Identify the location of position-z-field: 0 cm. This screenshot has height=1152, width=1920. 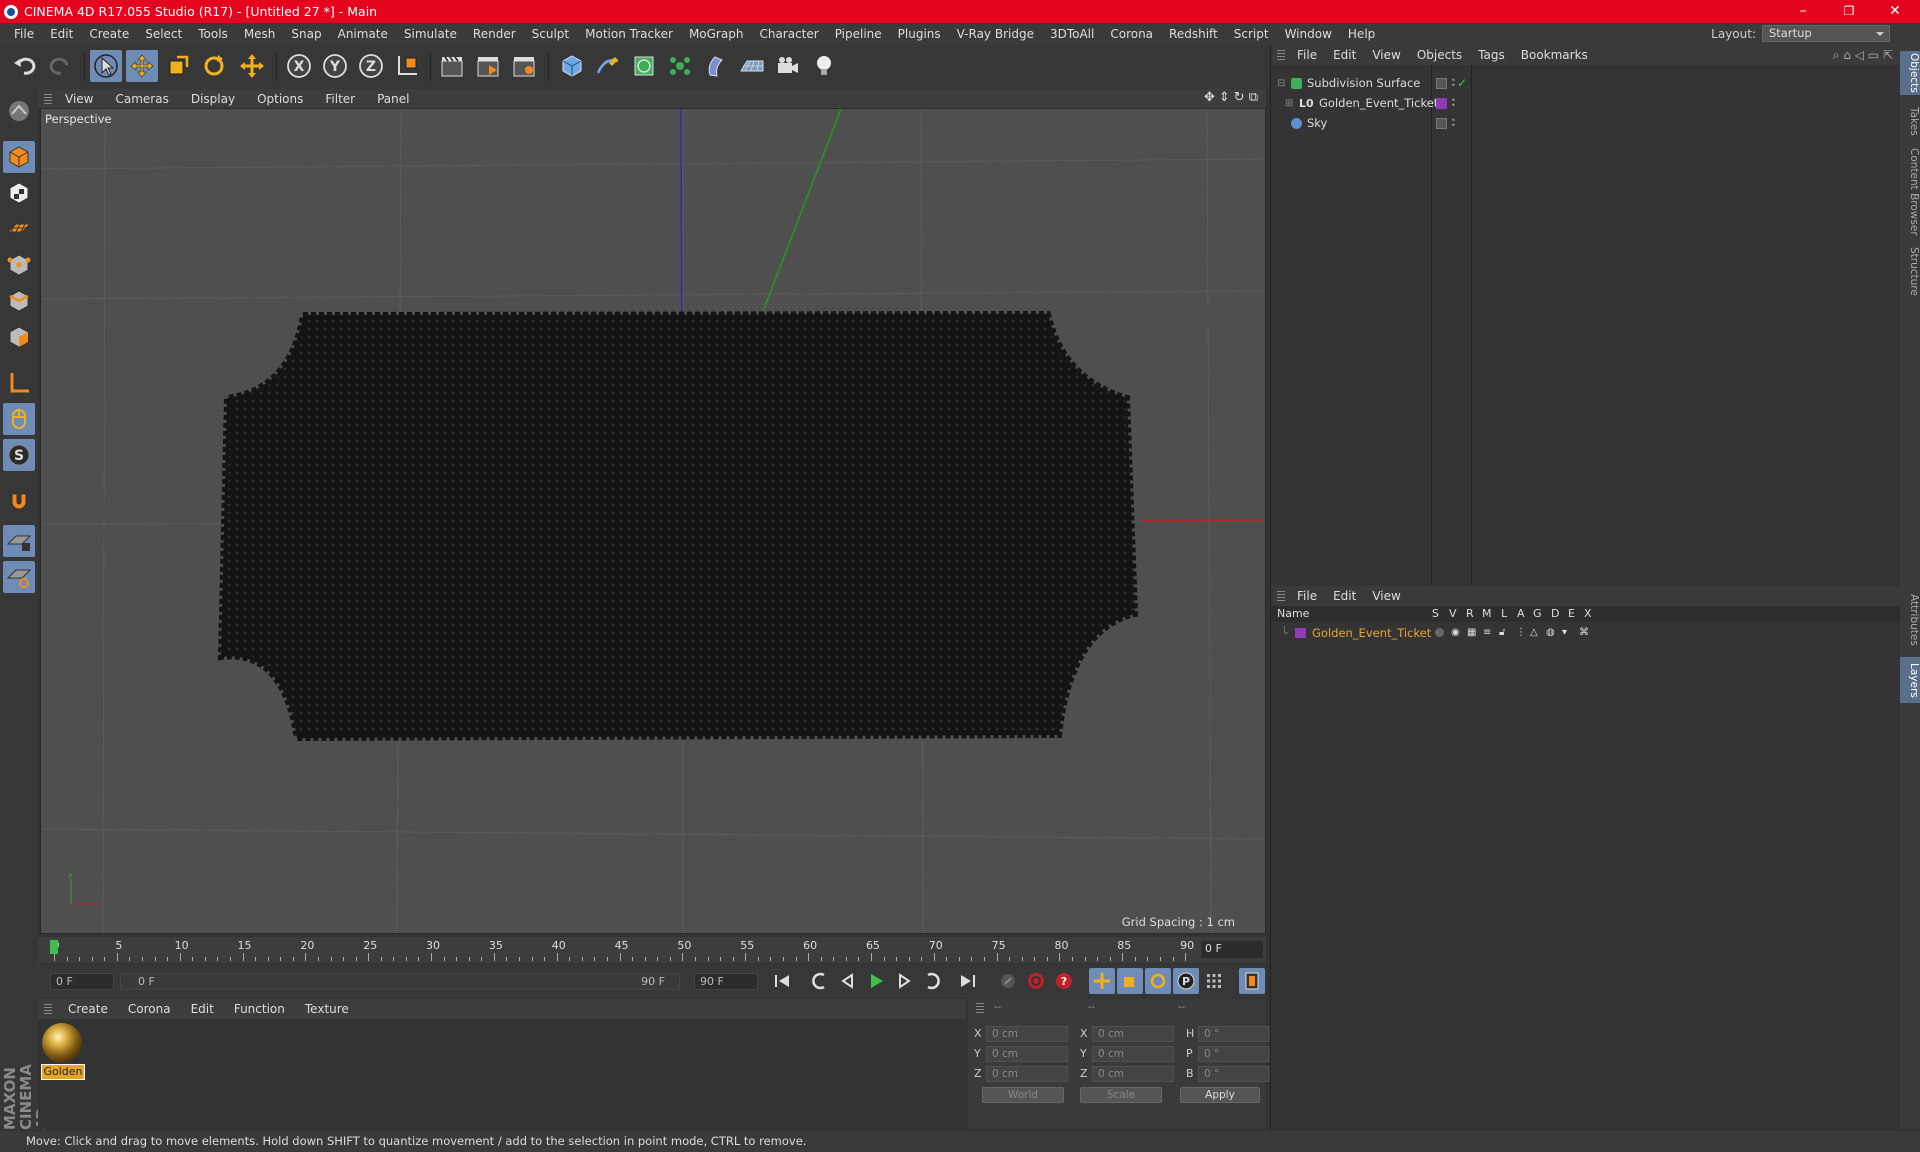
(1027, 1073).